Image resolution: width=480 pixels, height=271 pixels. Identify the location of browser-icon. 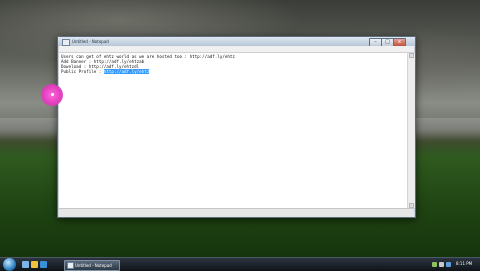
(43, 264).